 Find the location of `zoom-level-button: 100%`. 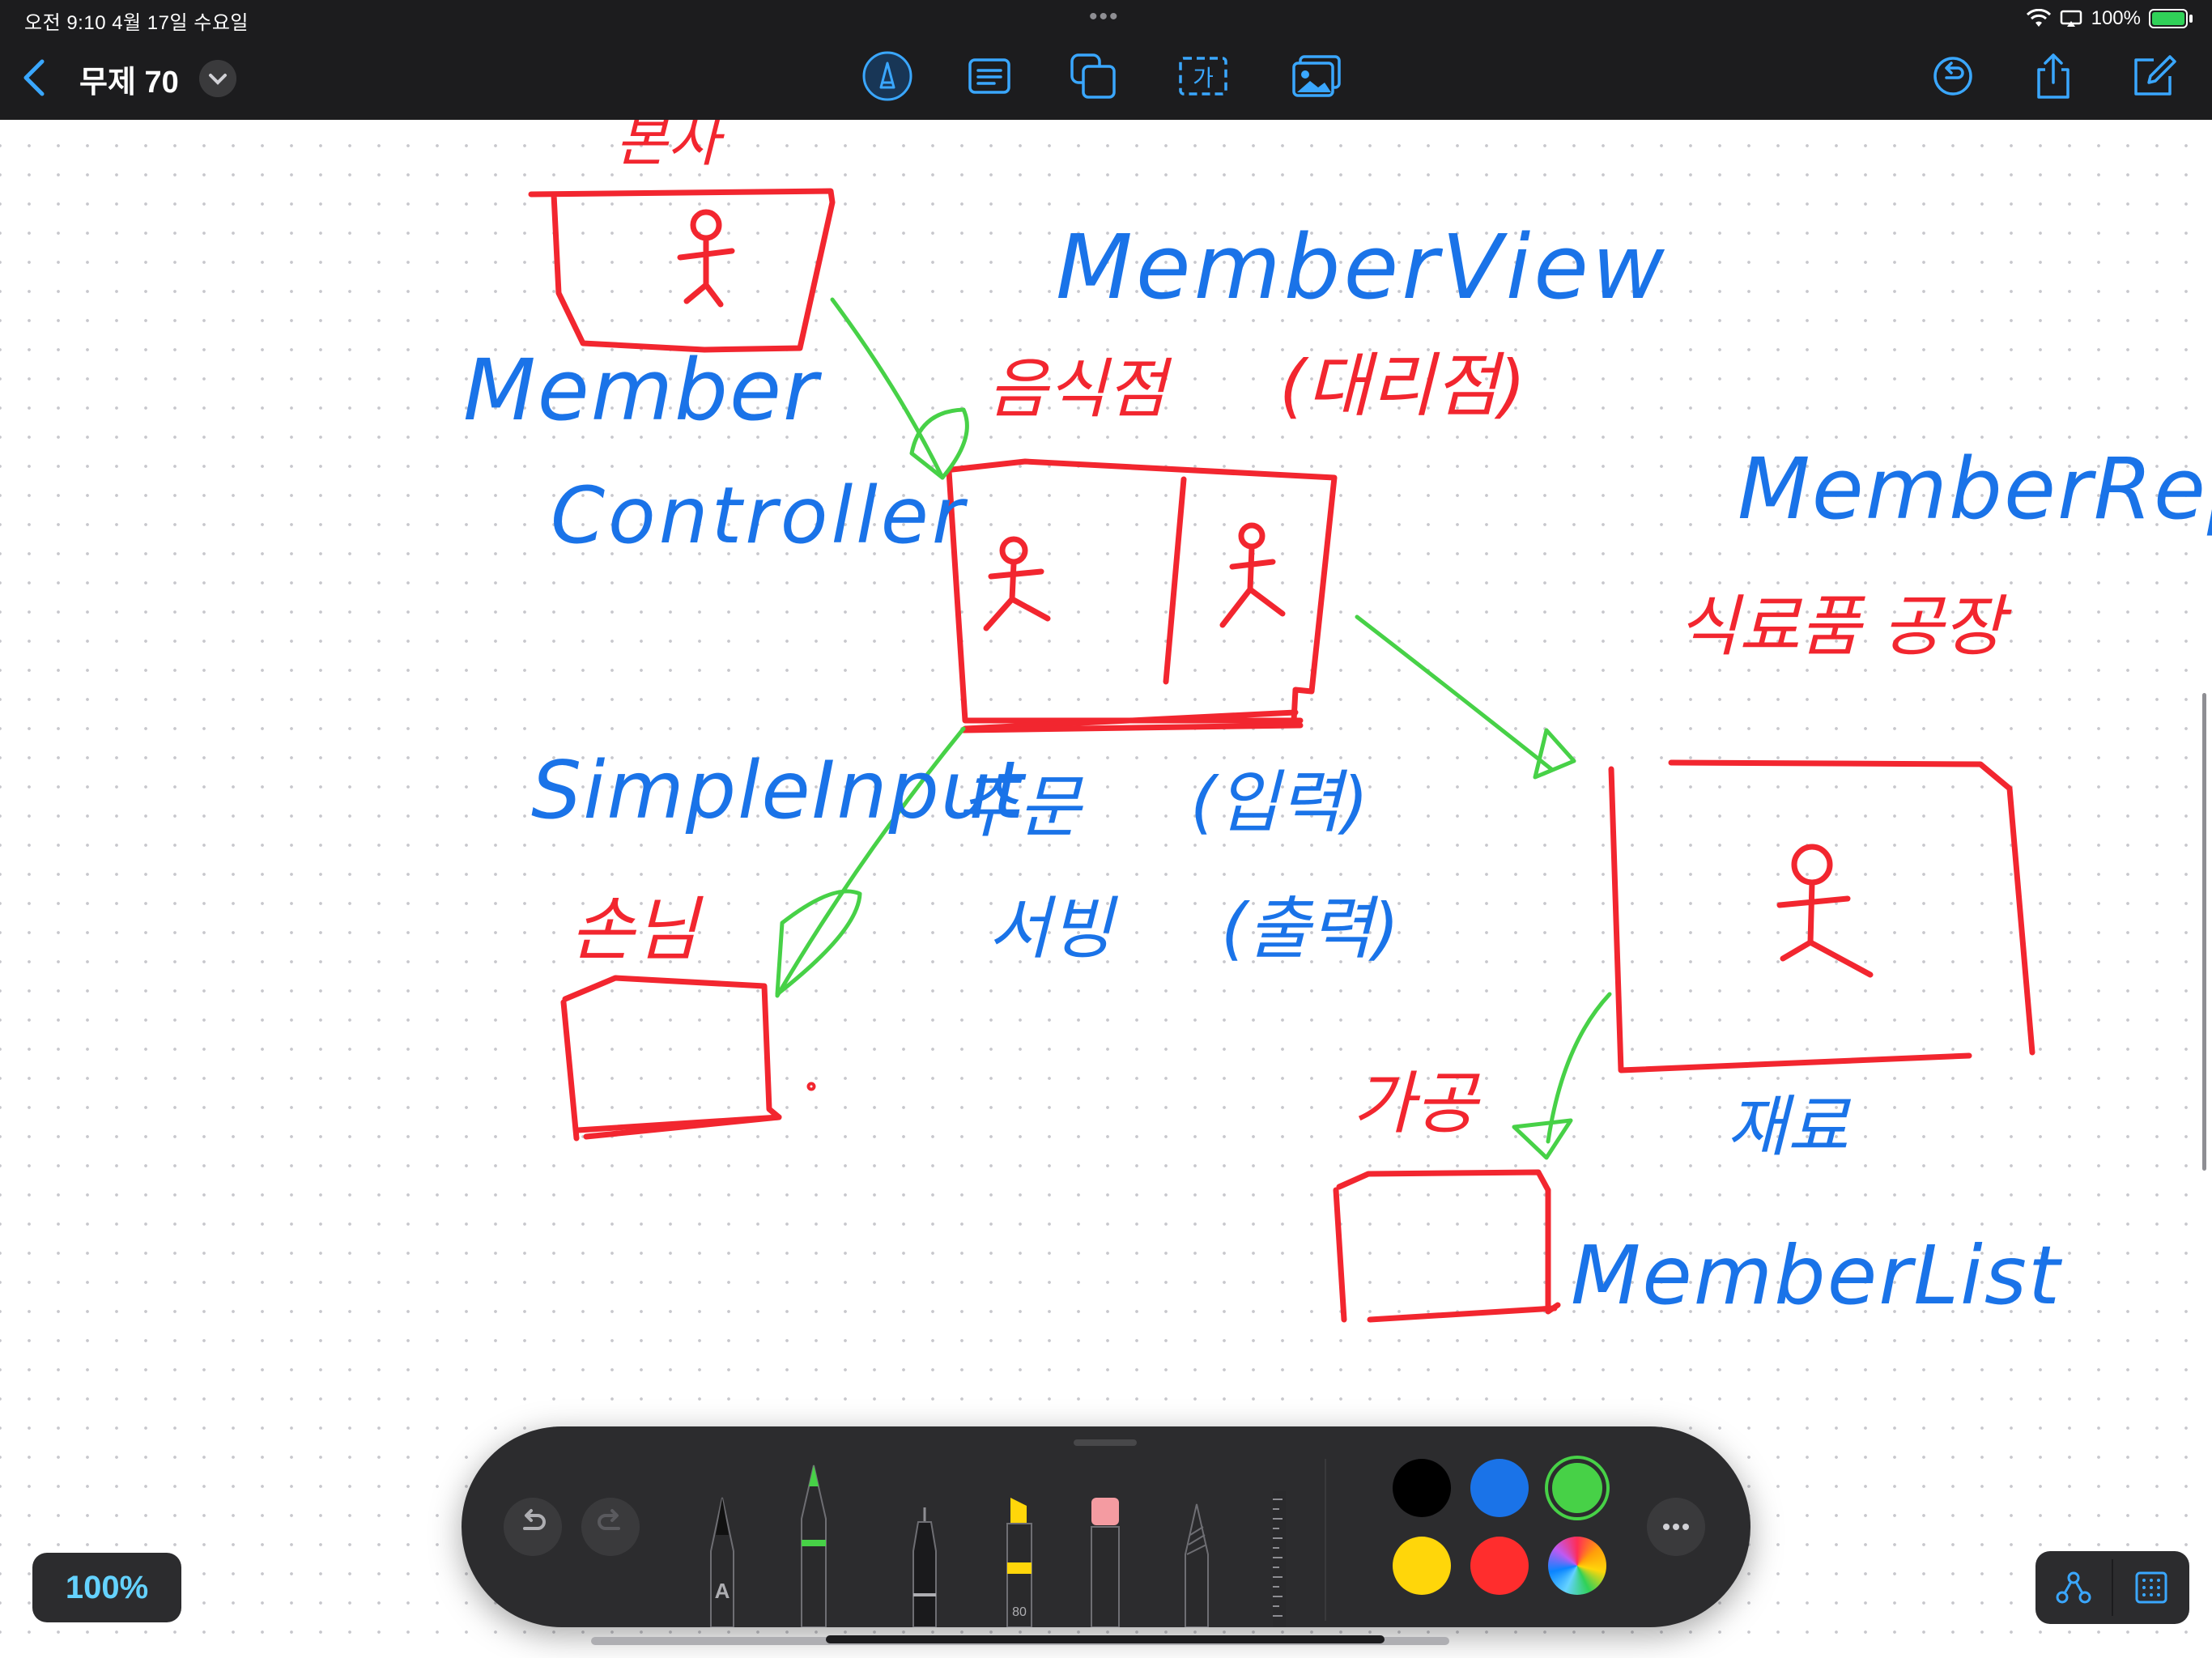

zoom-level-button: 100% is located at coordinates (106, 1587).